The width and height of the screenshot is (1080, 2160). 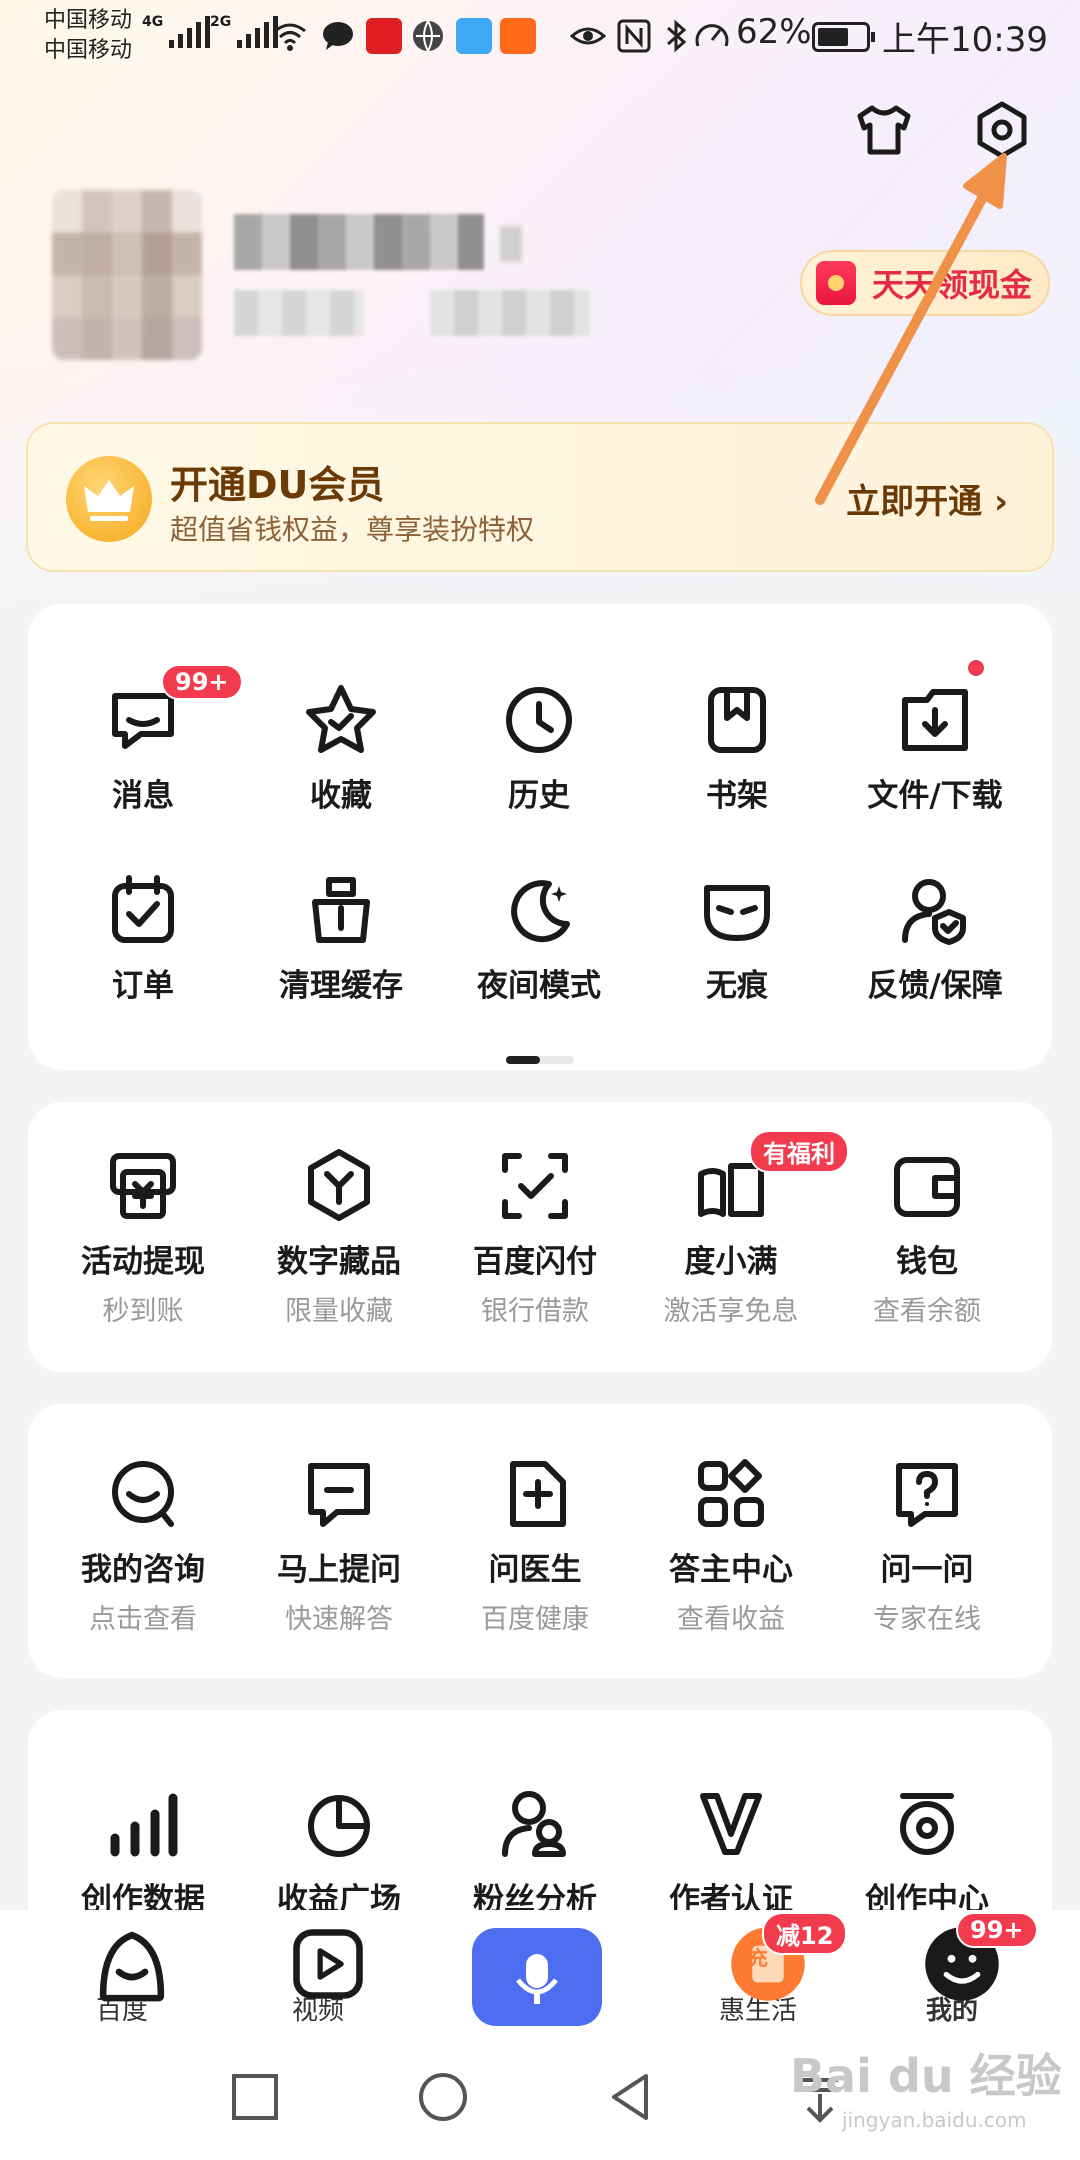 I want to click on eye-icon, so click(x=588, y=36).